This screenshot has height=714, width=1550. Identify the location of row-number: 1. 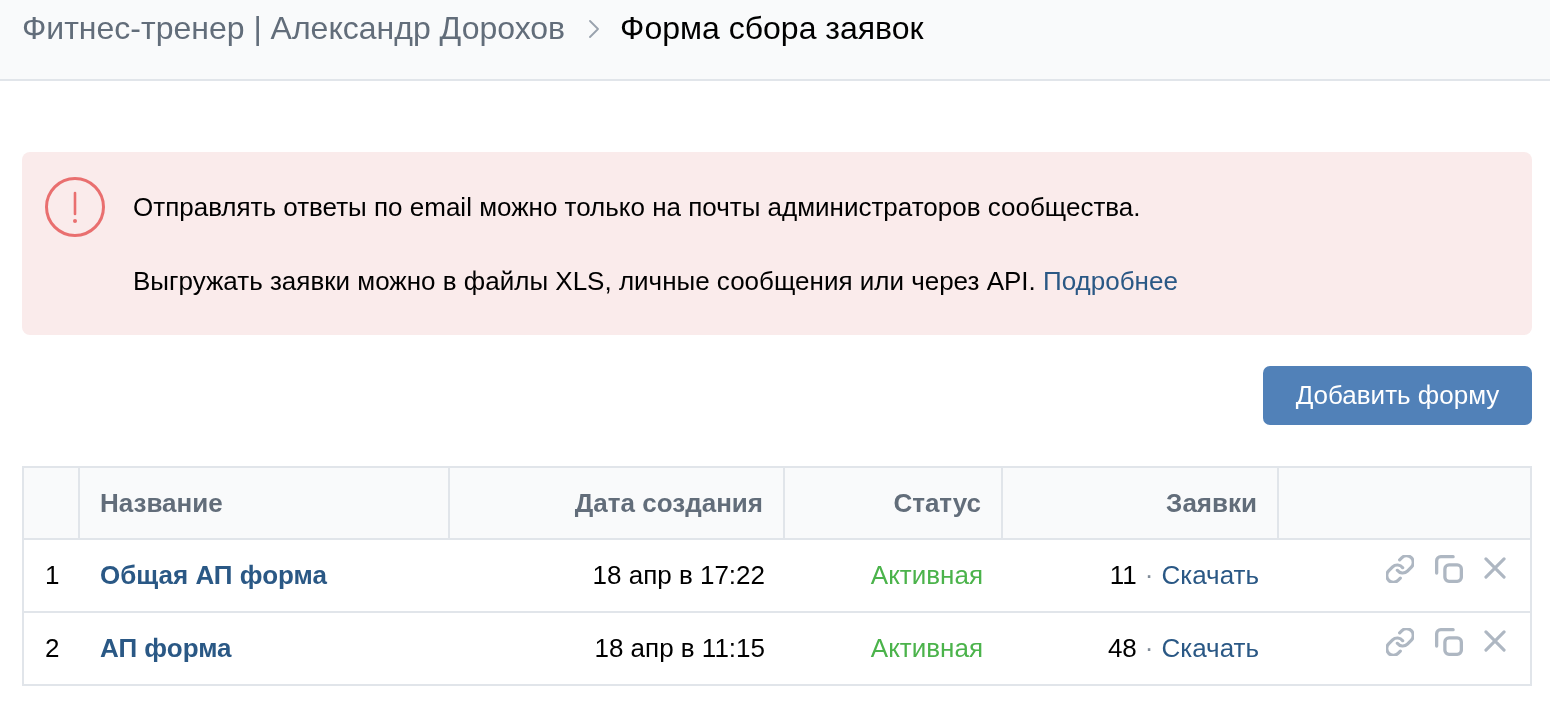
(52, 575).